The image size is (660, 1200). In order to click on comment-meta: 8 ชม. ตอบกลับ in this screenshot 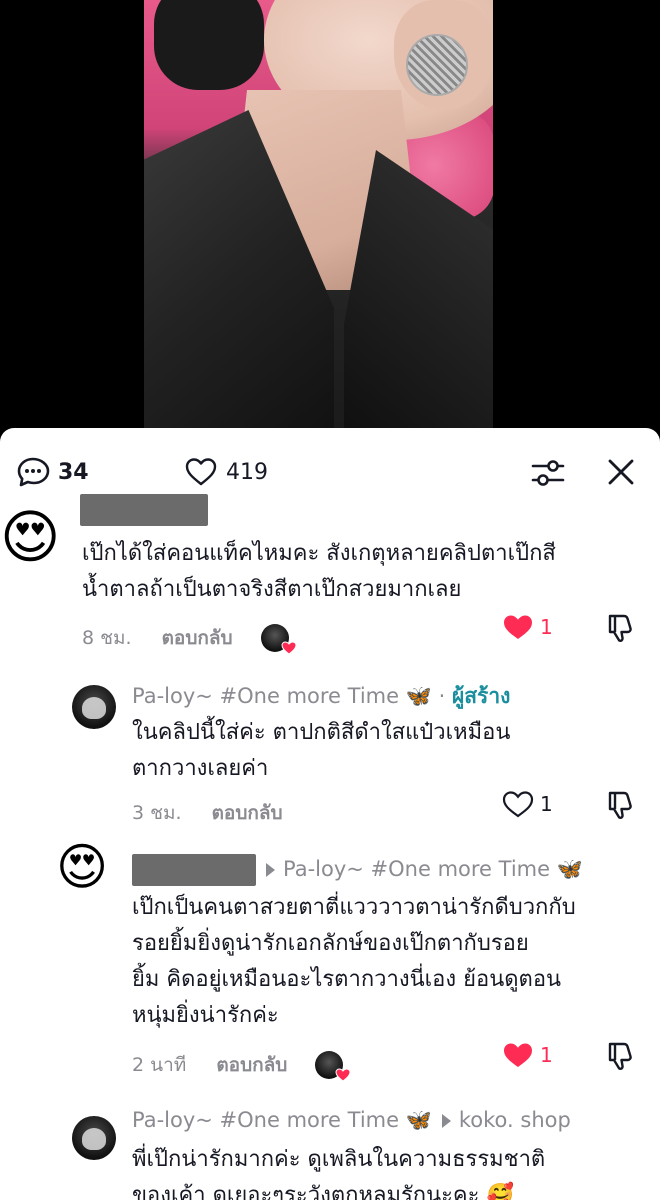, I will do `click(189, 639)`.